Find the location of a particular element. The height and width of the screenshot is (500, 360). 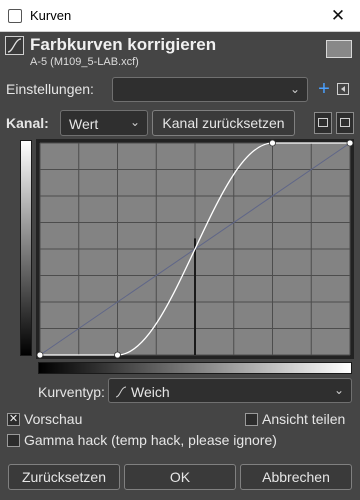

output-gradient-bar is located at coordinates (26, 248).